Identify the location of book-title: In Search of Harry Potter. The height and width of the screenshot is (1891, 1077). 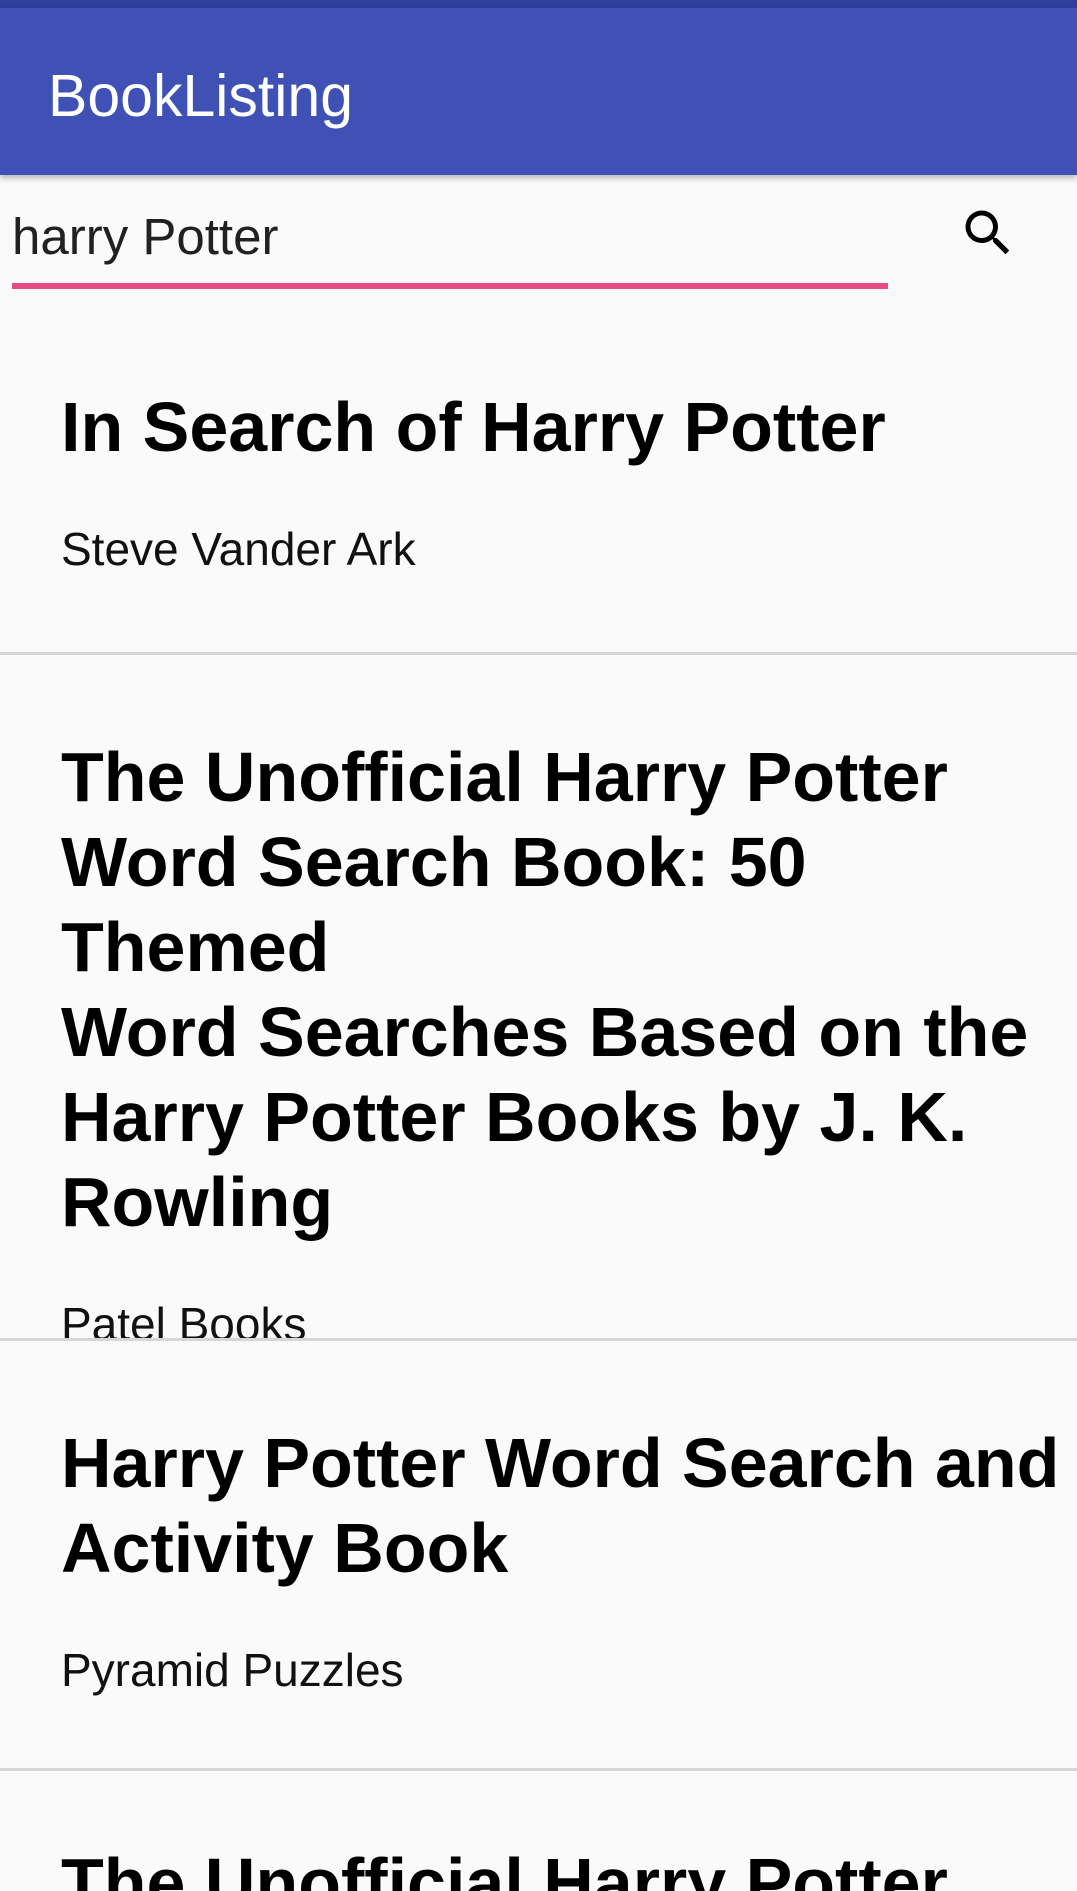
(473, 427).